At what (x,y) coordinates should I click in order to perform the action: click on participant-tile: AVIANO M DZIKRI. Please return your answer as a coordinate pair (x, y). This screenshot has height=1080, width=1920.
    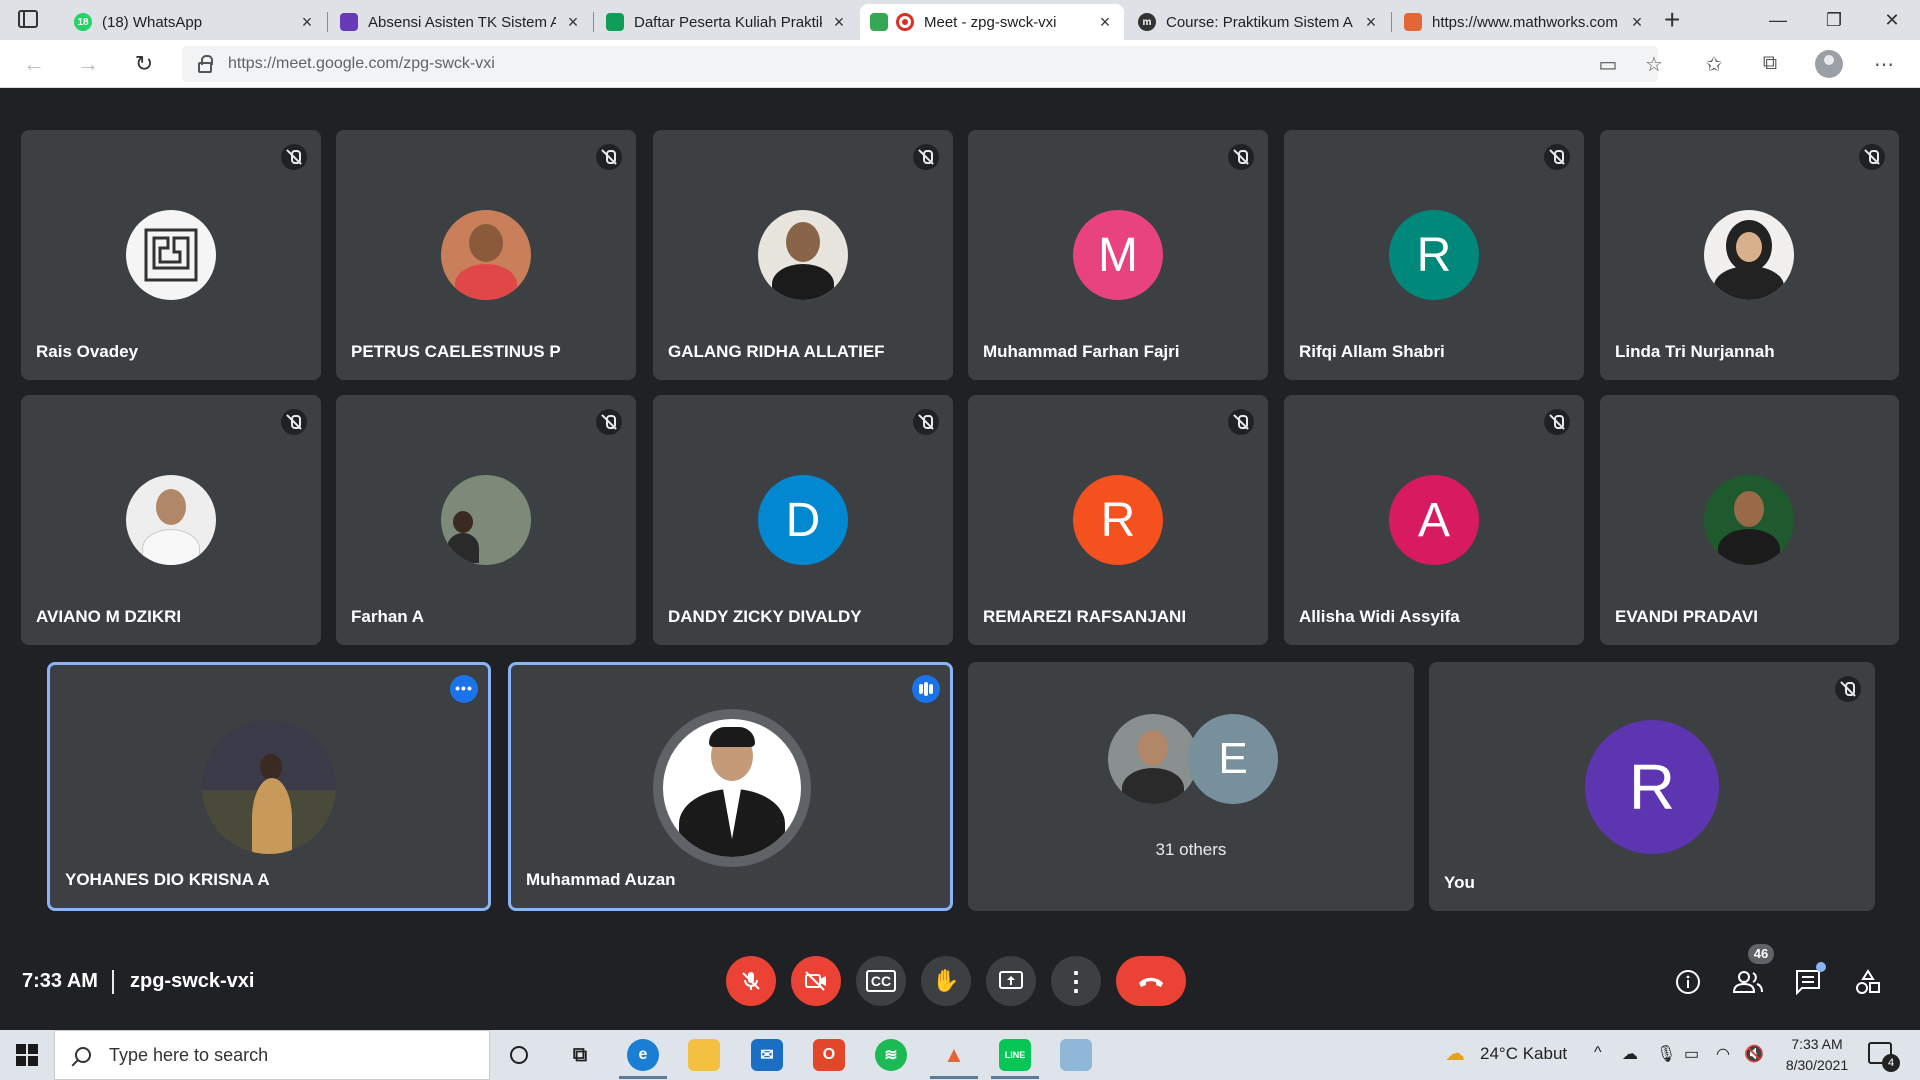
    Looking at the image, I should click on (171, 520).